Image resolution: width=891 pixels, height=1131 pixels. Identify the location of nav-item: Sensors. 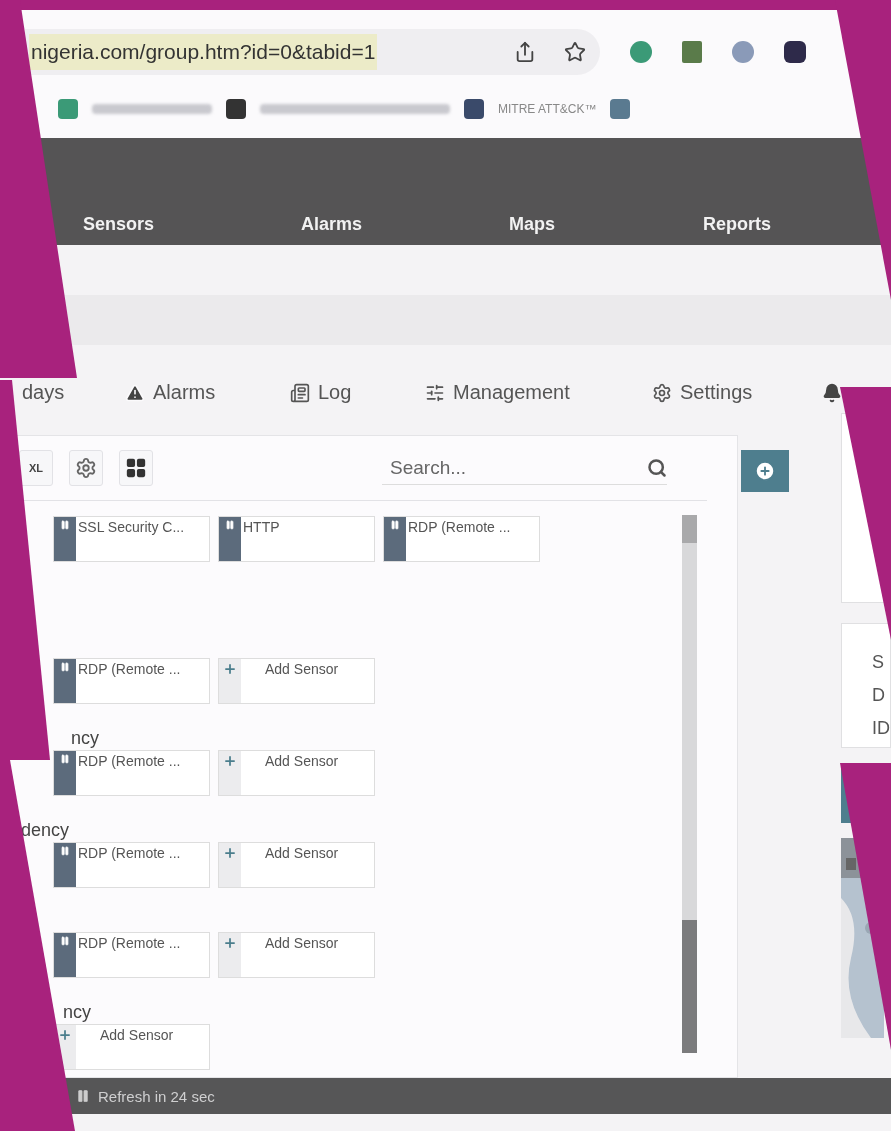
(192, 224).